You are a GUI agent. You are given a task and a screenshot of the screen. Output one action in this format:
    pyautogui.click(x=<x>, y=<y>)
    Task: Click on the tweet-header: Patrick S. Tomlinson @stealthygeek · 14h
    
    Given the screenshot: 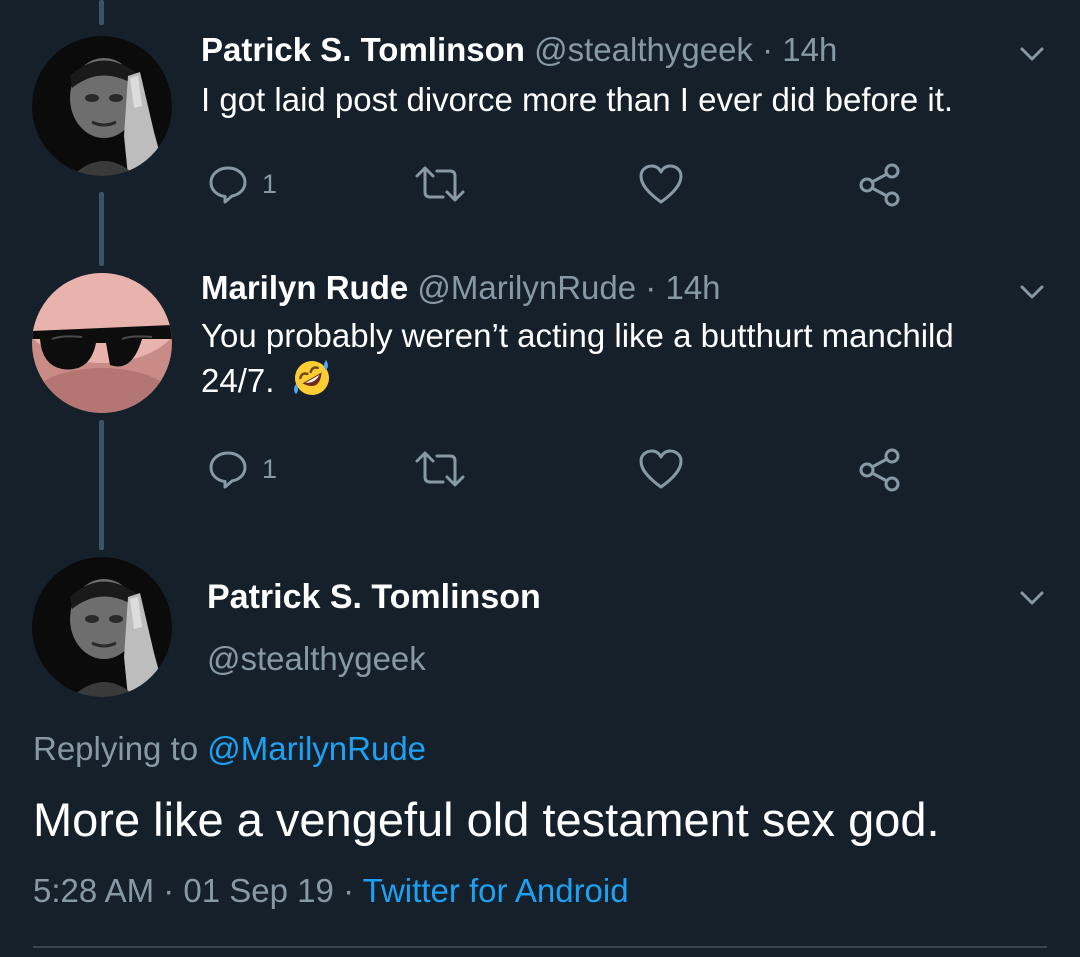 What is the action you would take?
    pyautogui.click(x=519, y=50)
    